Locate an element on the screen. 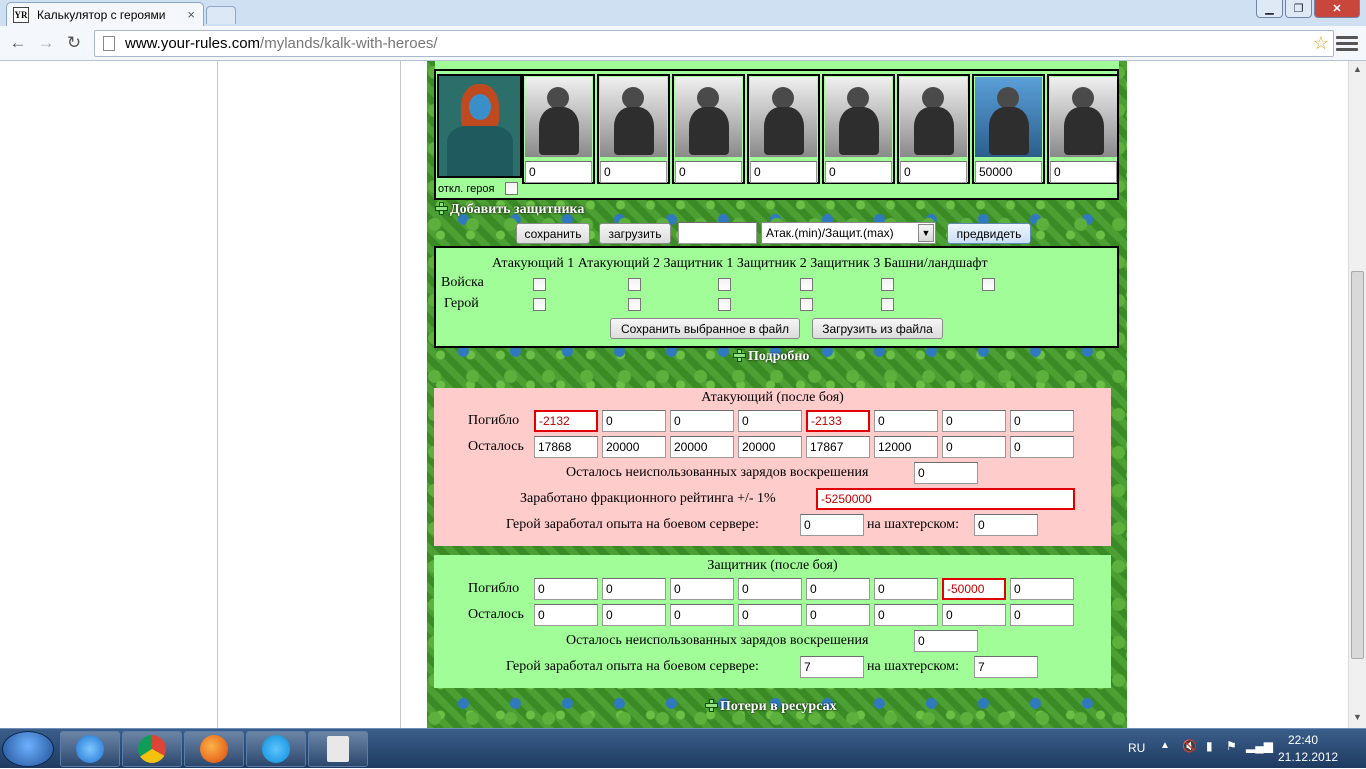  taskbar-ie is located at coordinates (90, 749).